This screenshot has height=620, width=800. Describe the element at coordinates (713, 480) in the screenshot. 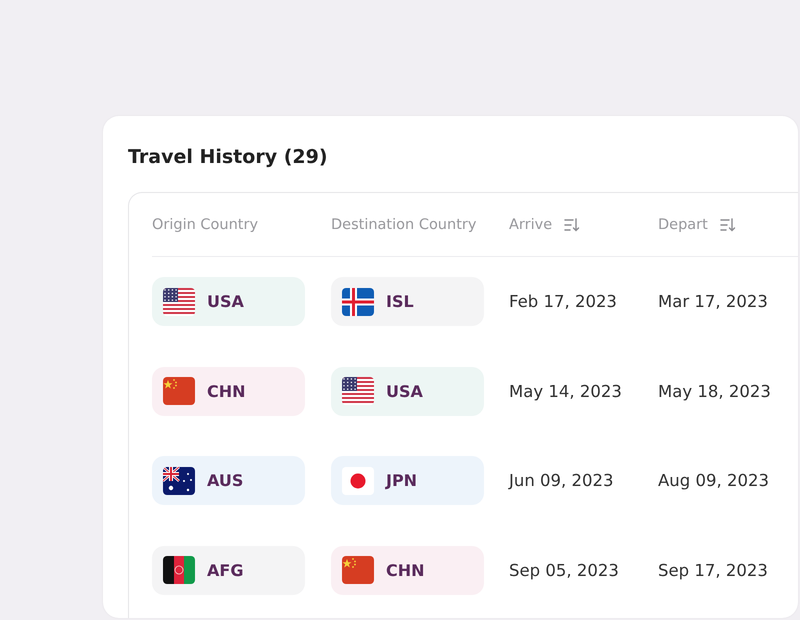

I see `date-text: Aug 09, 2023` at that location.